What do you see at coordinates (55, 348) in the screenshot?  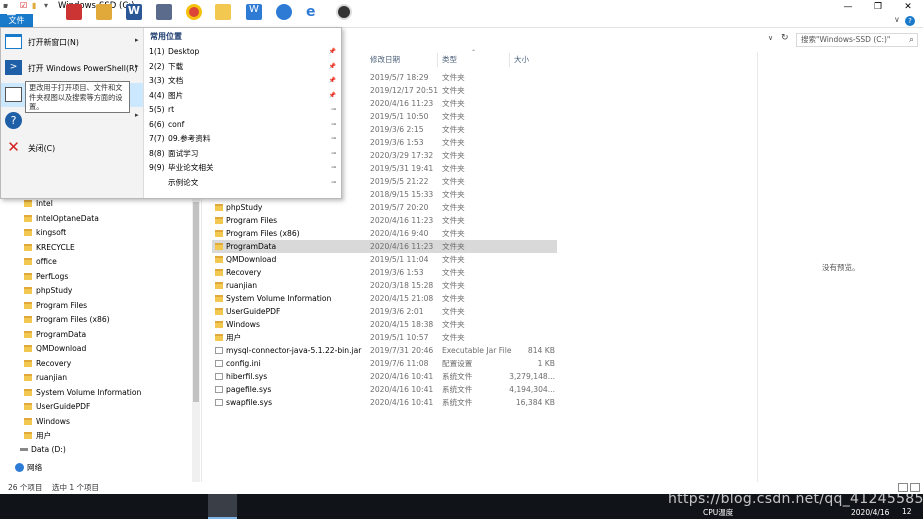 I see `nav-item-folder: QMDownload` at bounding box center [55, 348].